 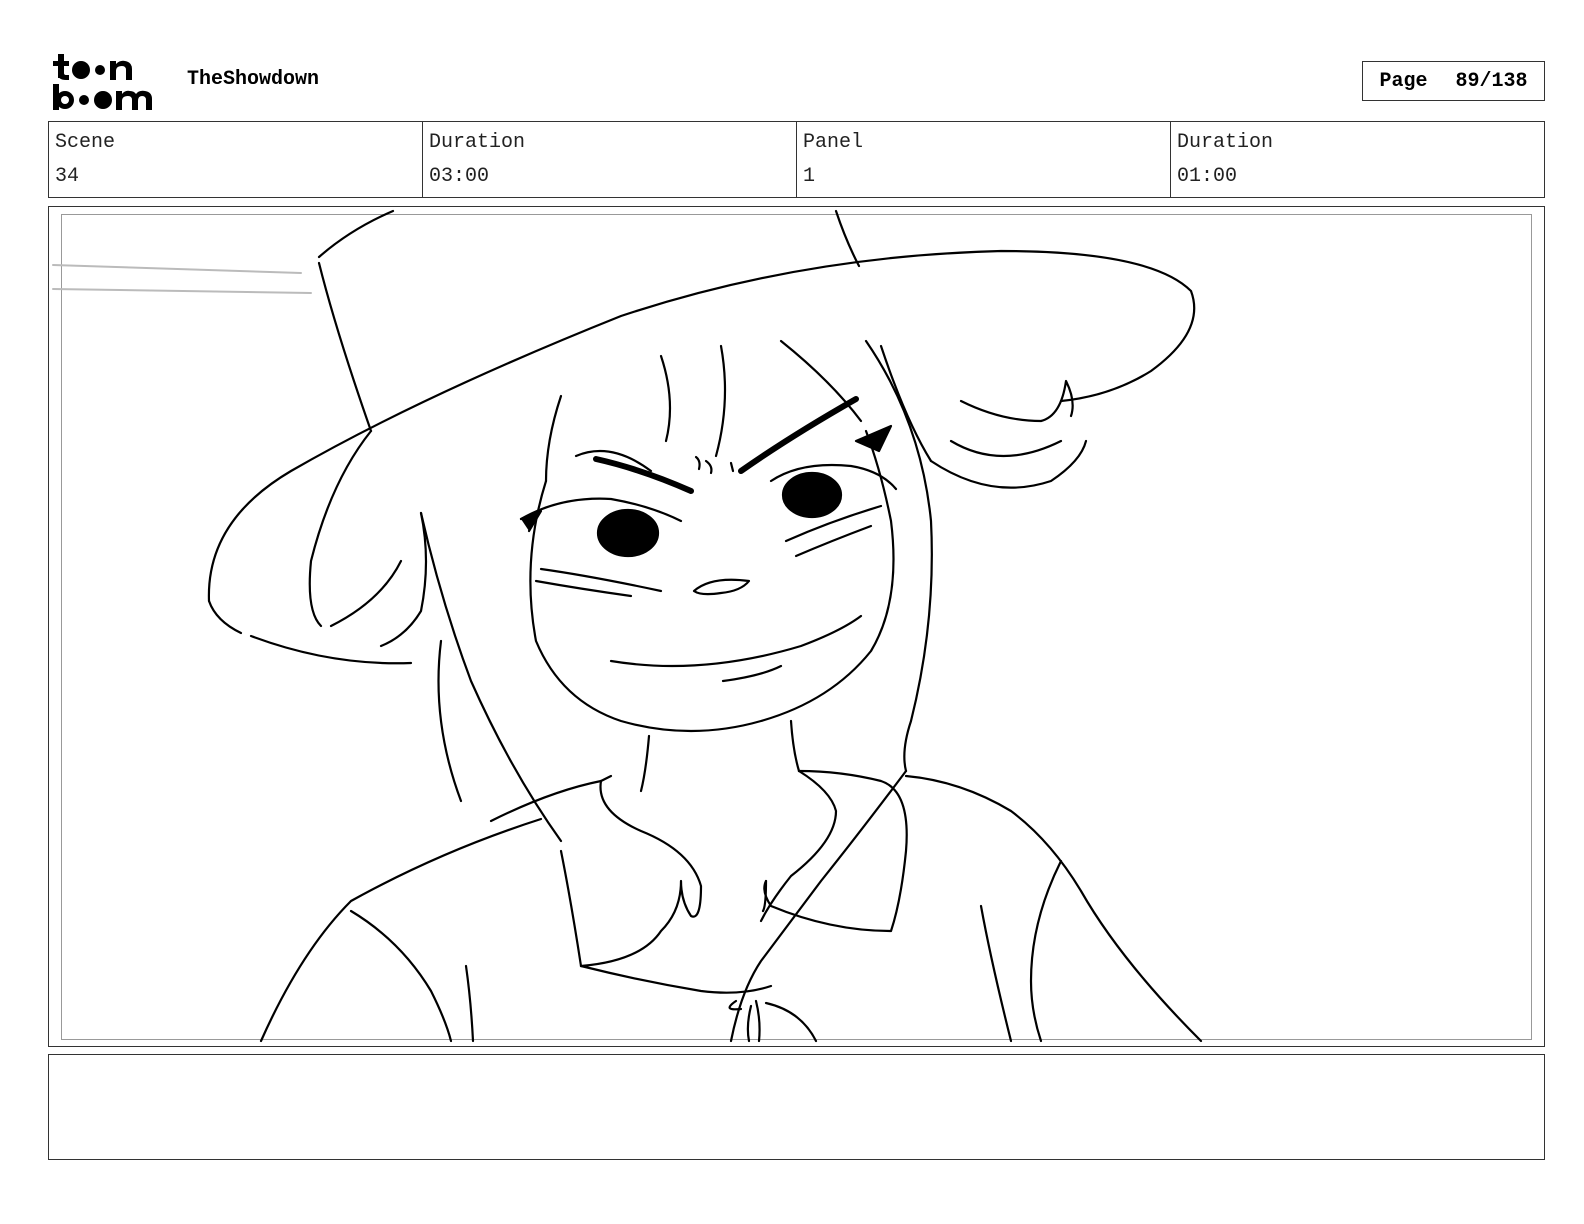 What do you see at coordinates (102, 82) in the screenshot?
I see `toonboom-logo` at bounding box center [102, 82].